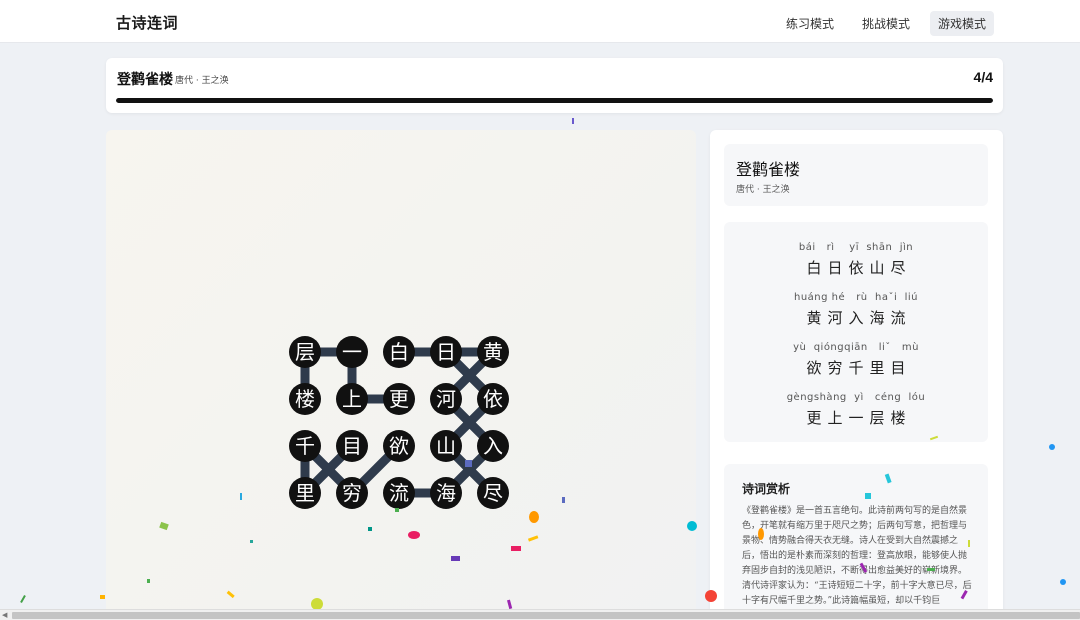 The width and height of the screenshot is (1080, 620). I want to click on scrollbar-thumb, so click(546, 615).